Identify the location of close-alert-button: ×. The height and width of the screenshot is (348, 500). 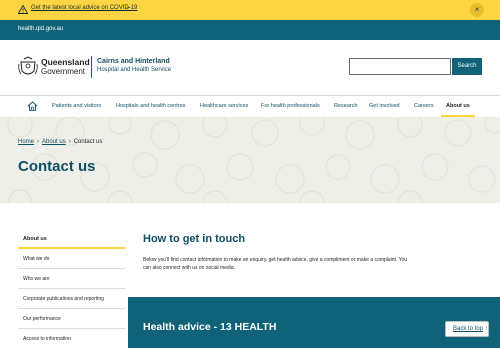
(477, 10).